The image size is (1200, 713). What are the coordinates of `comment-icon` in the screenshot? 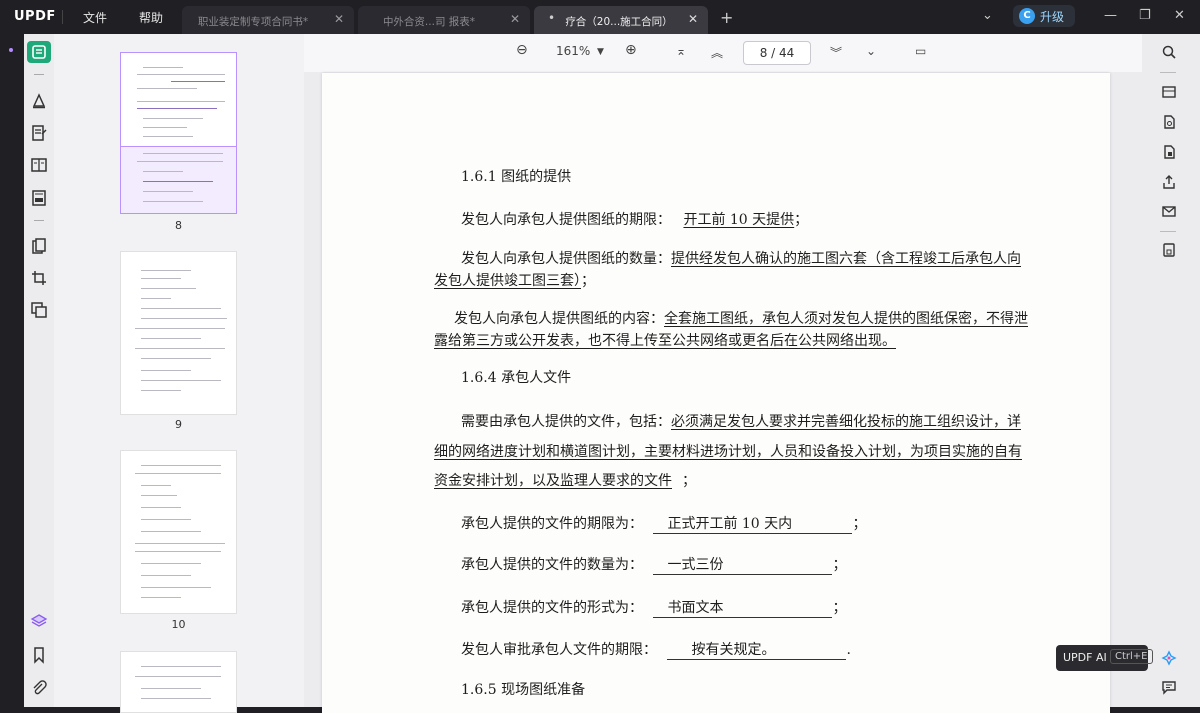 It's located at (39, 101).